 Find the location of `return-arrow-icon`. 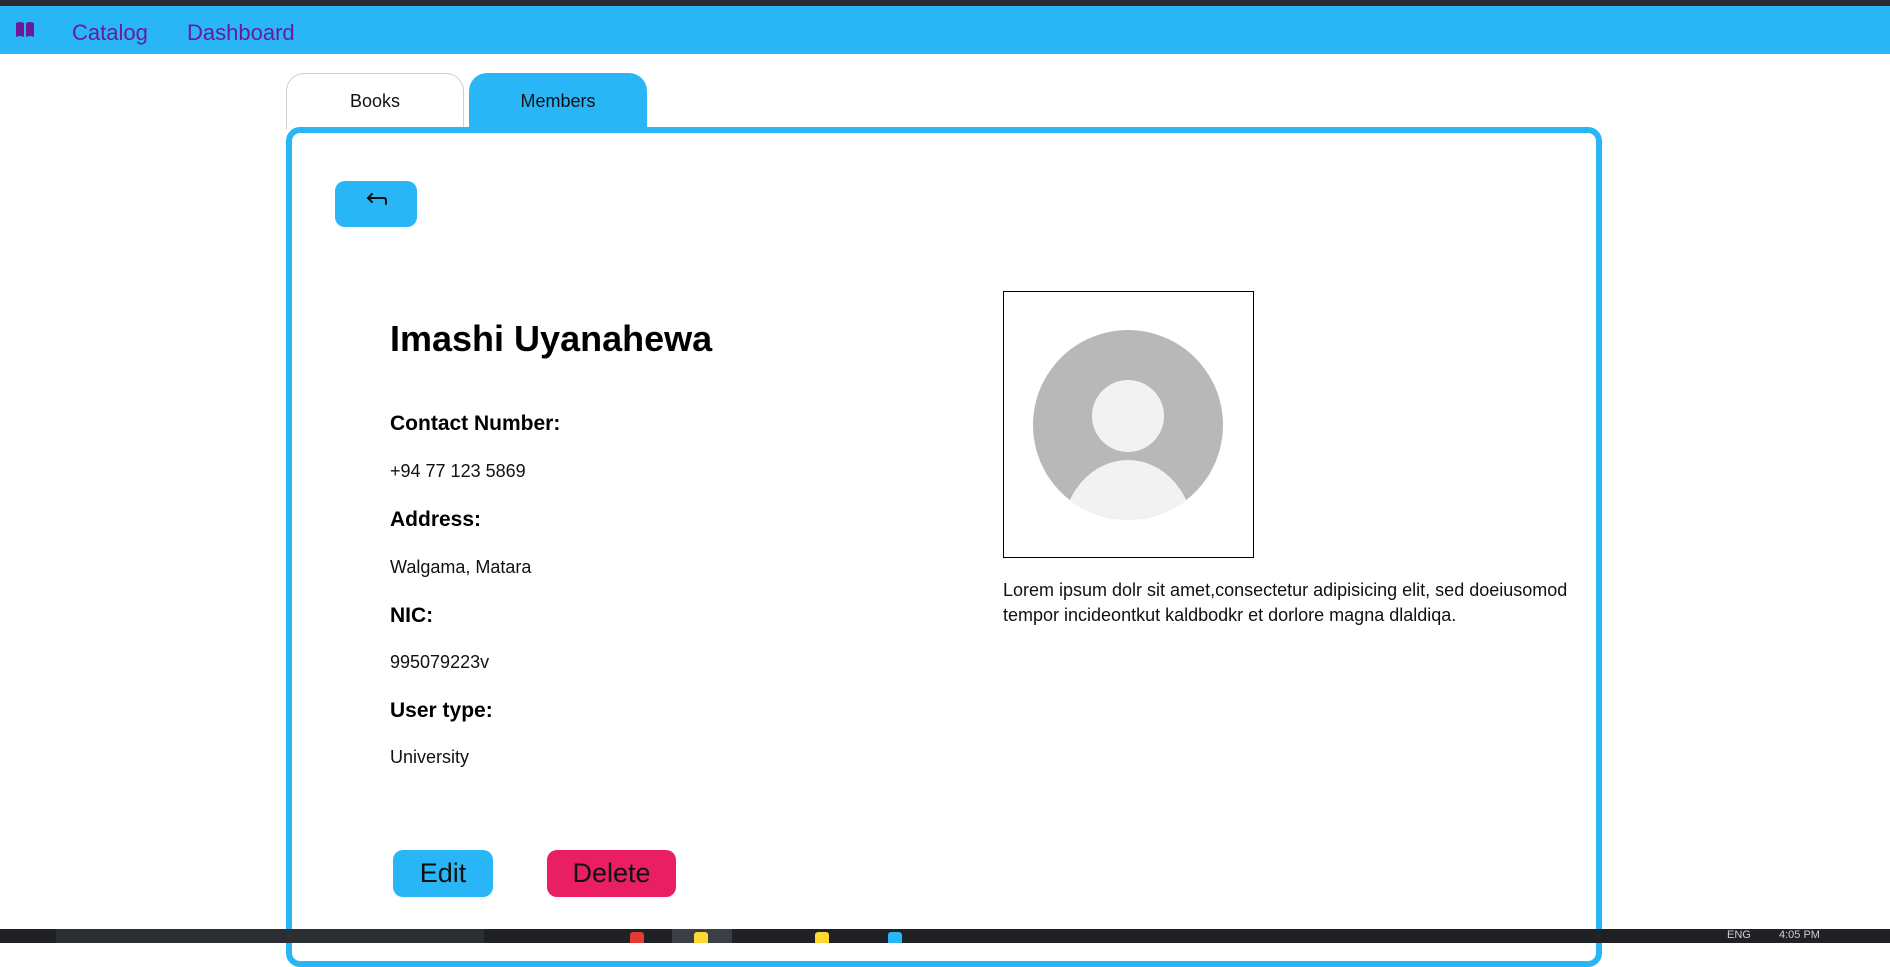

return-arrow-icon is located at coordinates (376, 204).